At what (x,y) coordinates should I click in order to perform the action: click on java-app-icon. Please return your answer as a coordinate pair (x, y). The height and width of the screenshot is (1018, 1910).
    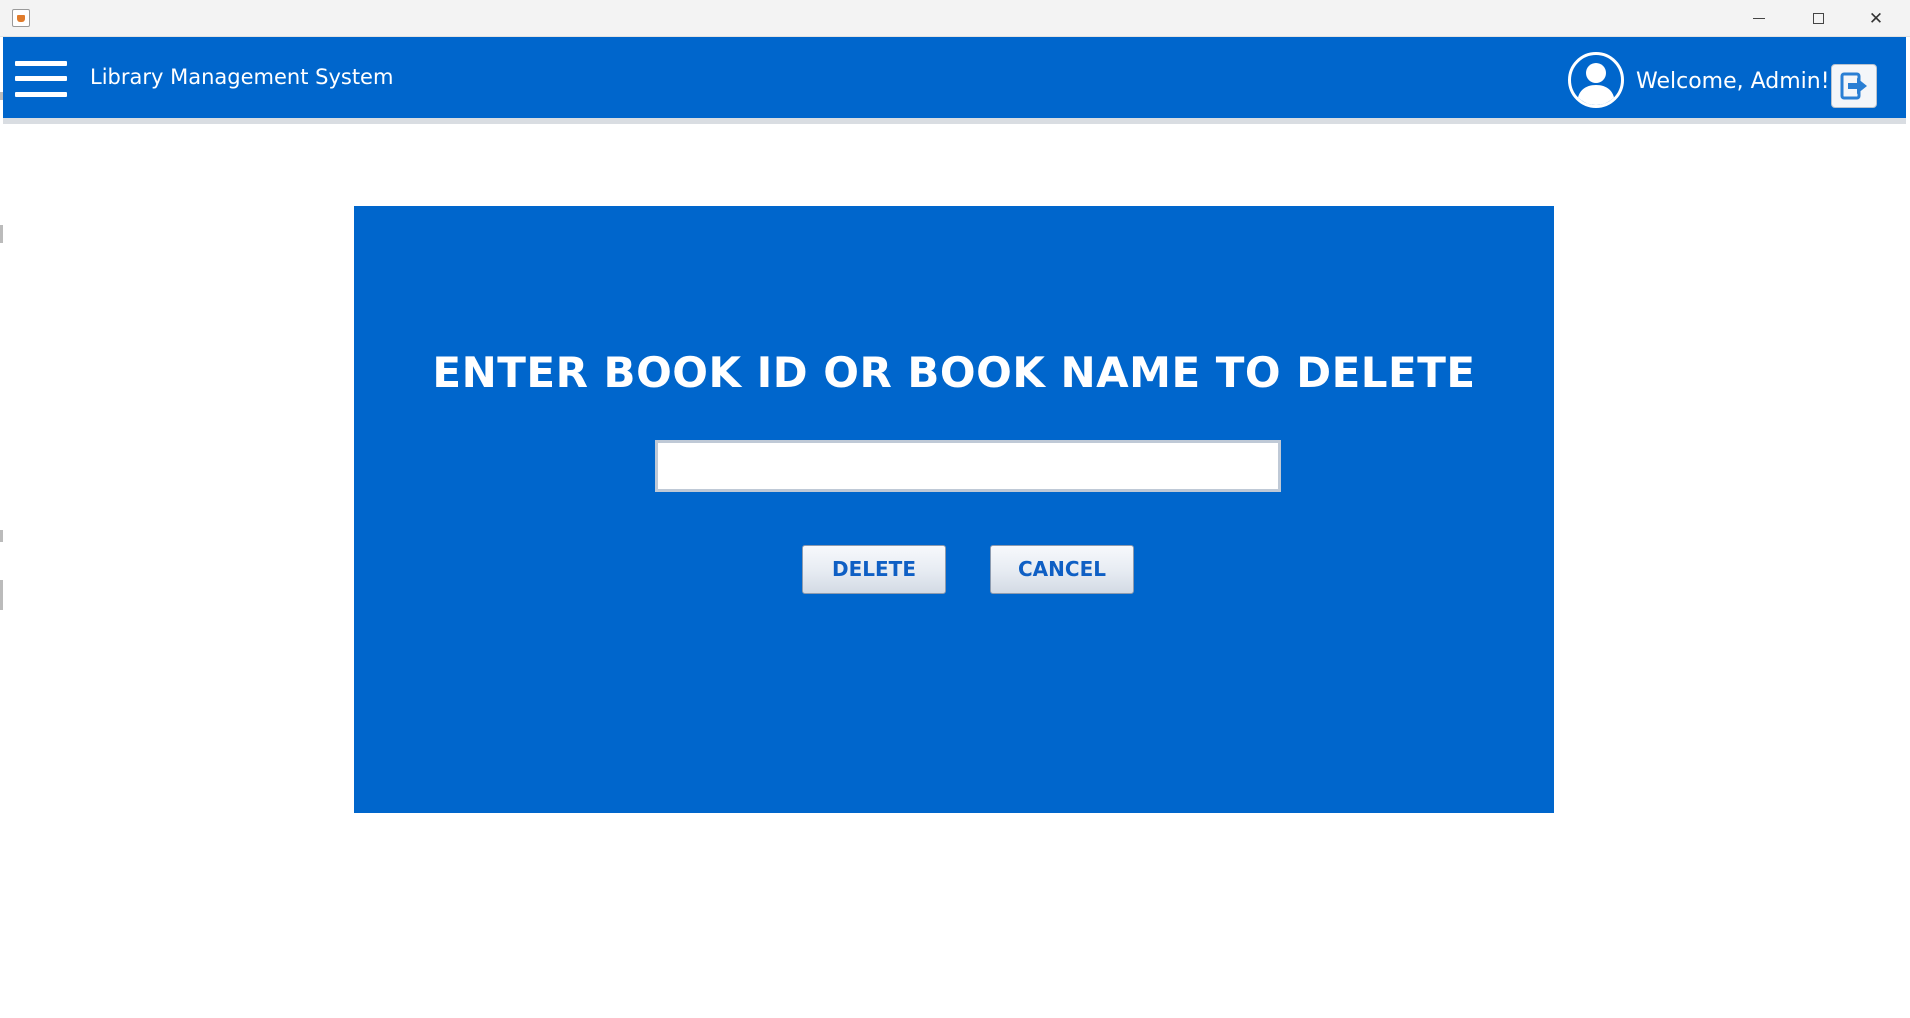
    Looking at the image, I should click on (21, 18).